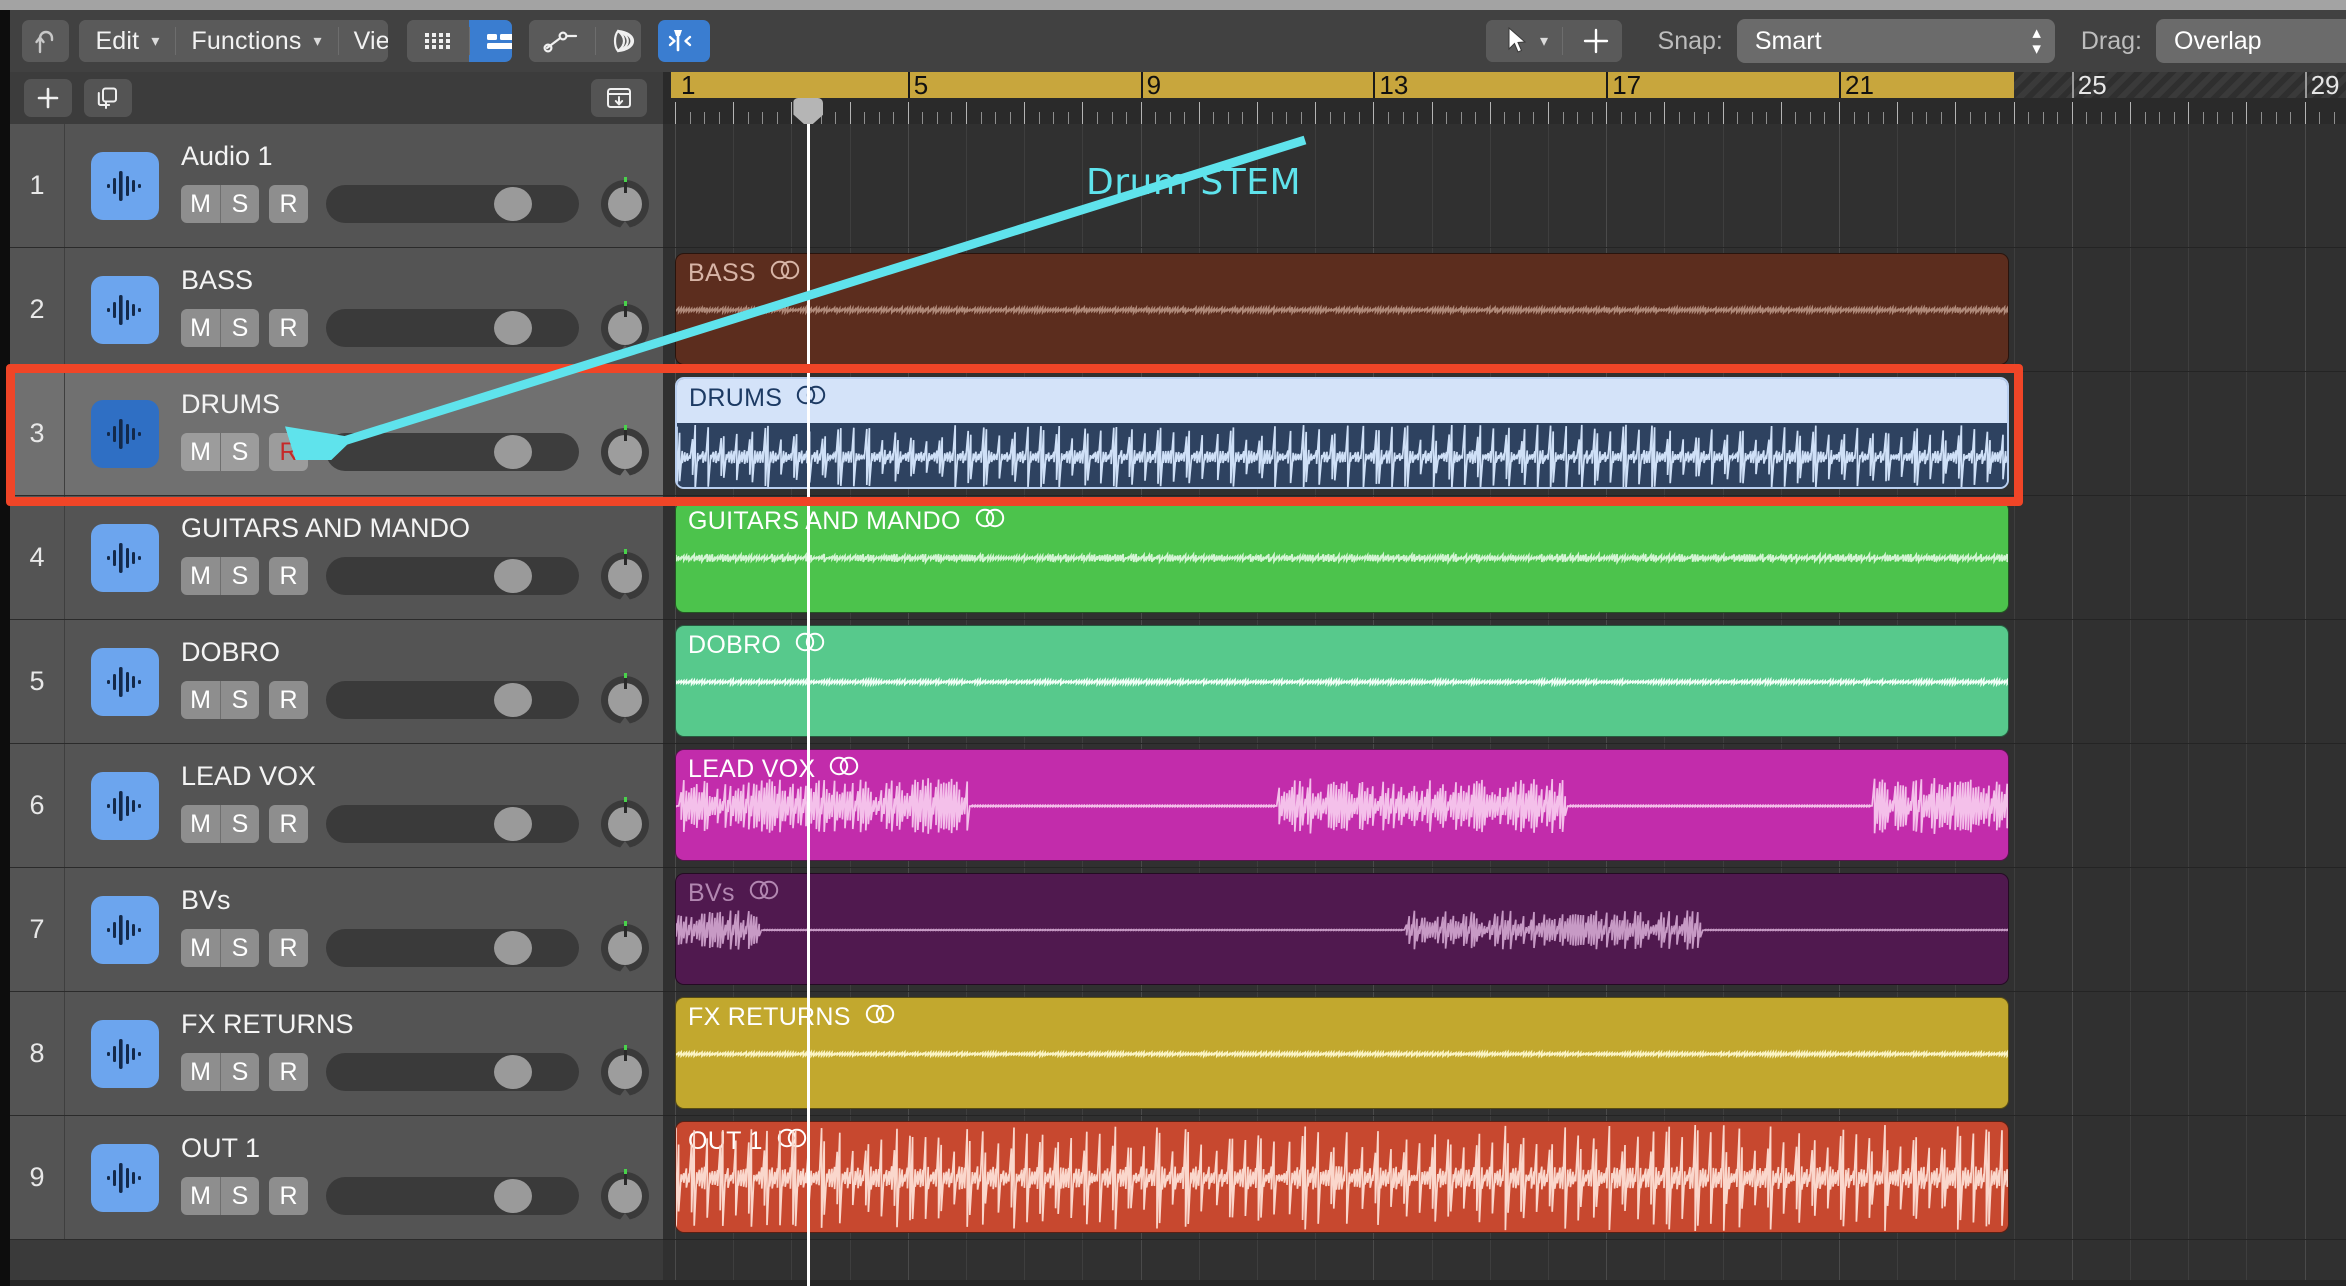  Describe the element at coordinates (256, 41) in the screenshot. I see `menu-functions: Functions ▾` at that location.